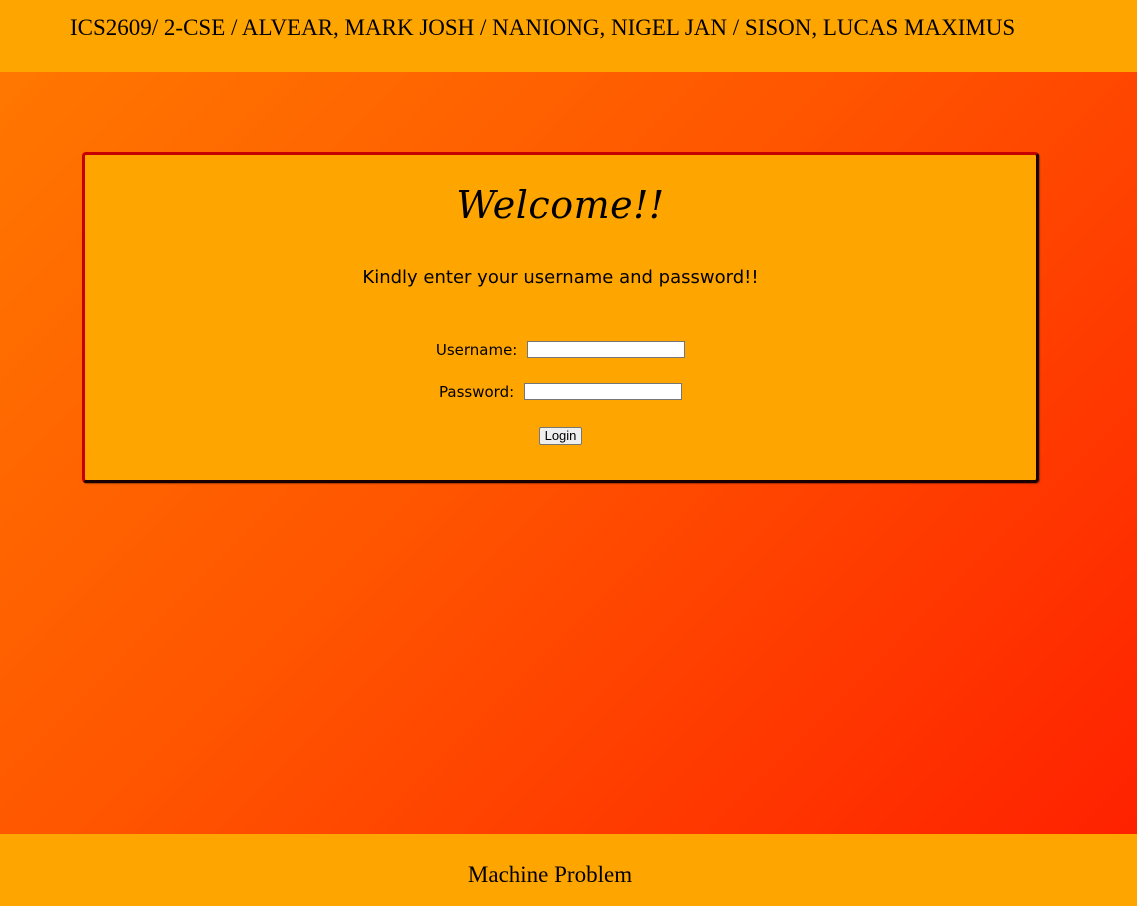 This screenshot has height=906, width=1137. I want to click on username-input, so click(606, 349).